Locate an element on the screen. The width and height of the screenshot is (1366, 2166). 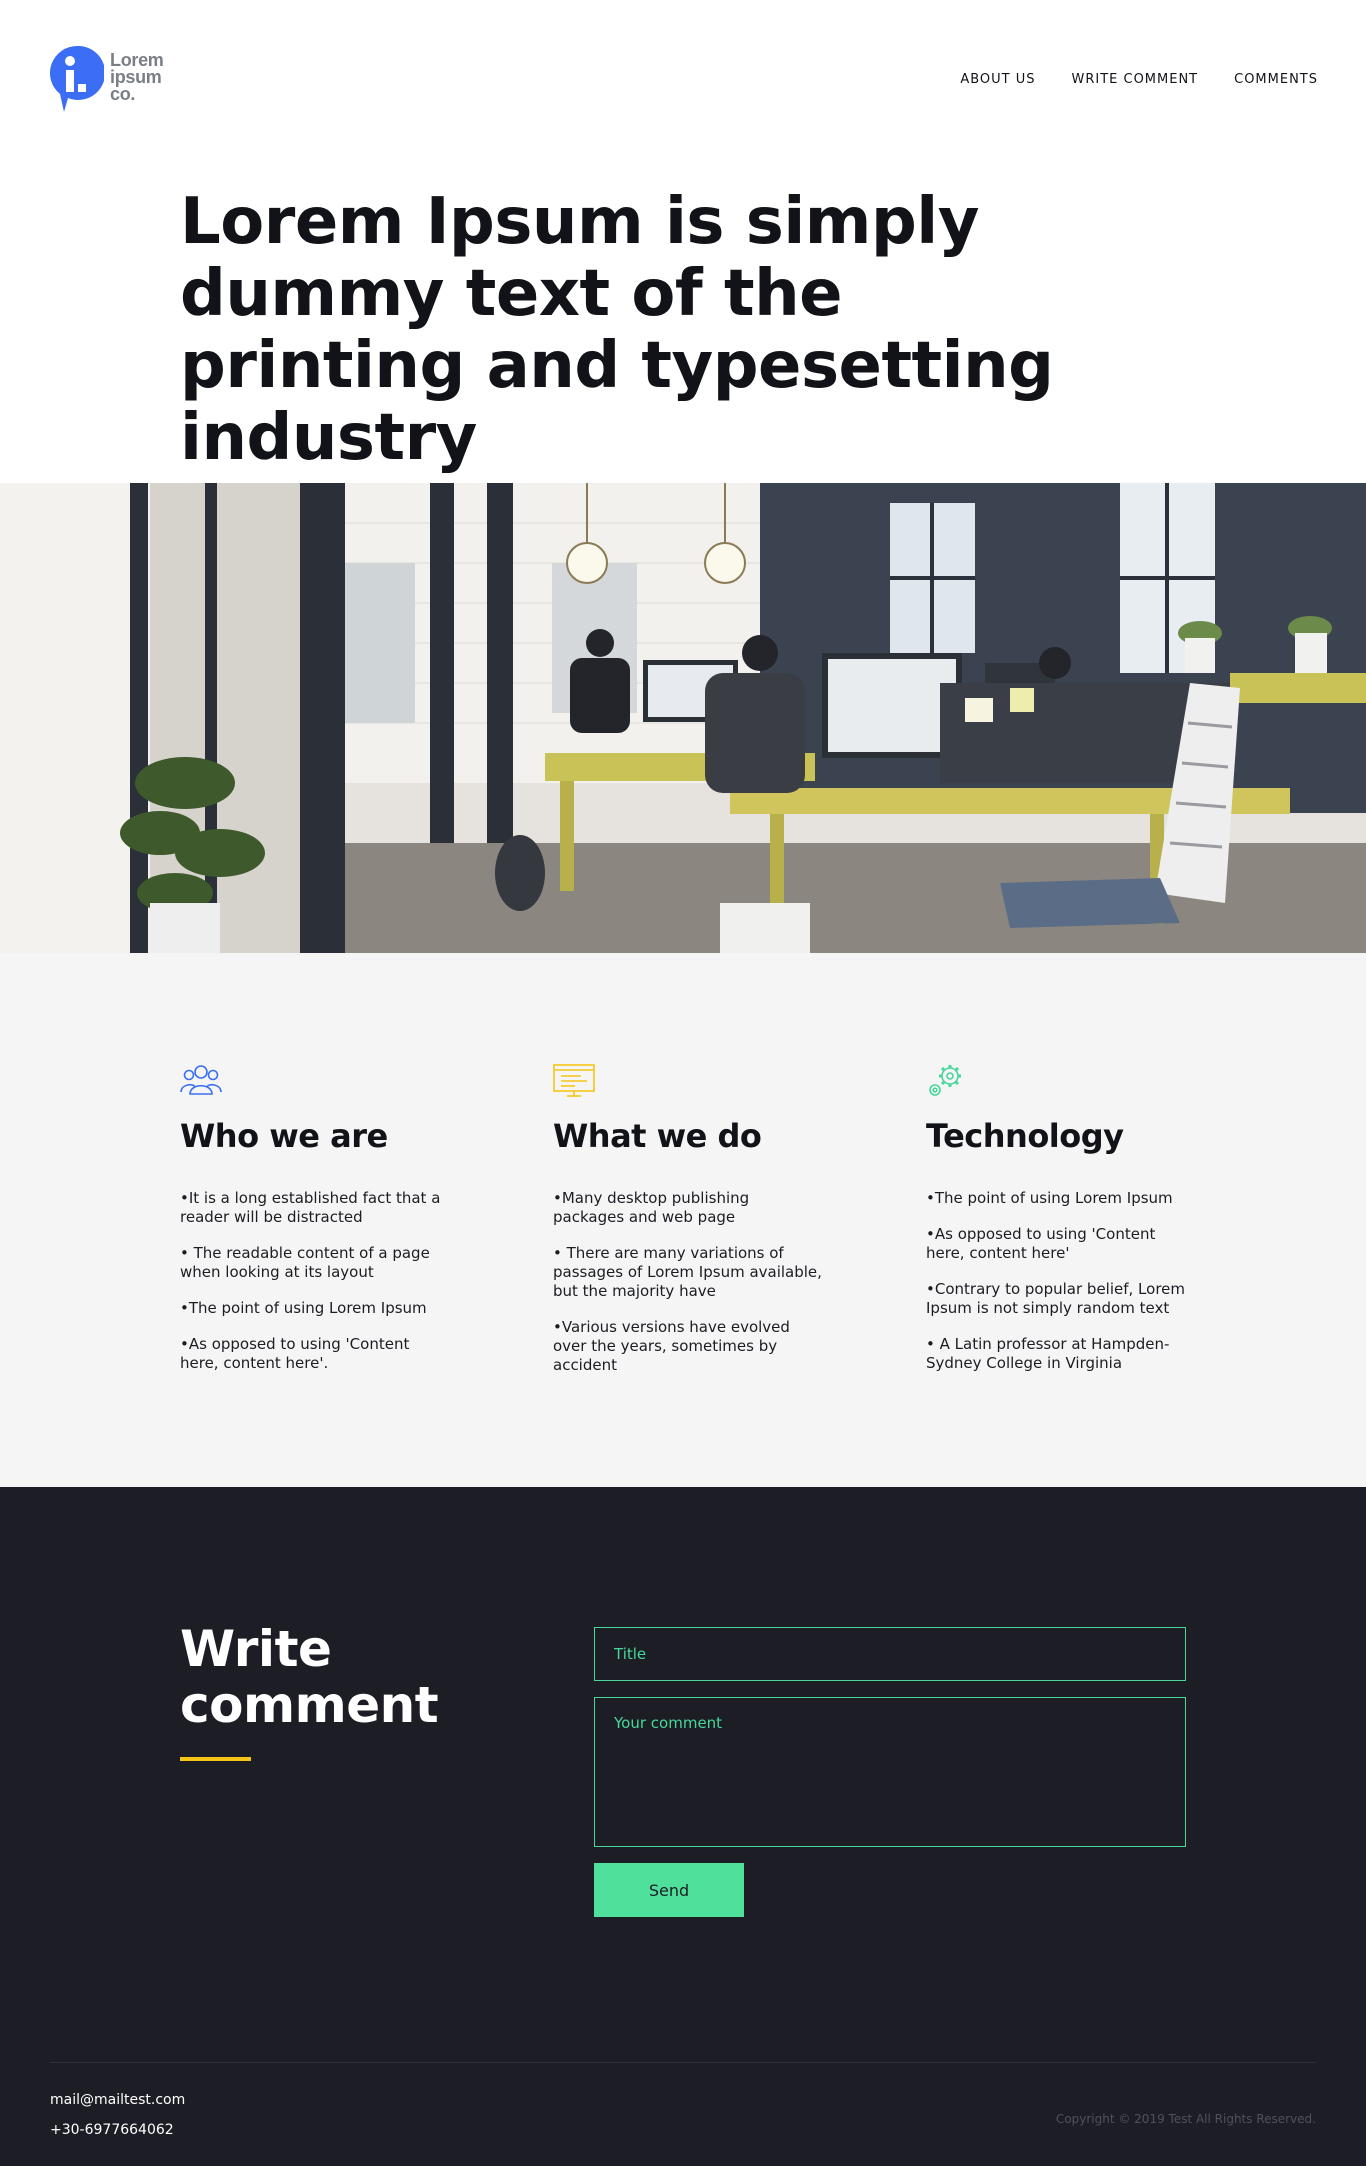
comment-textarea is located at coordinates (890, 1772).